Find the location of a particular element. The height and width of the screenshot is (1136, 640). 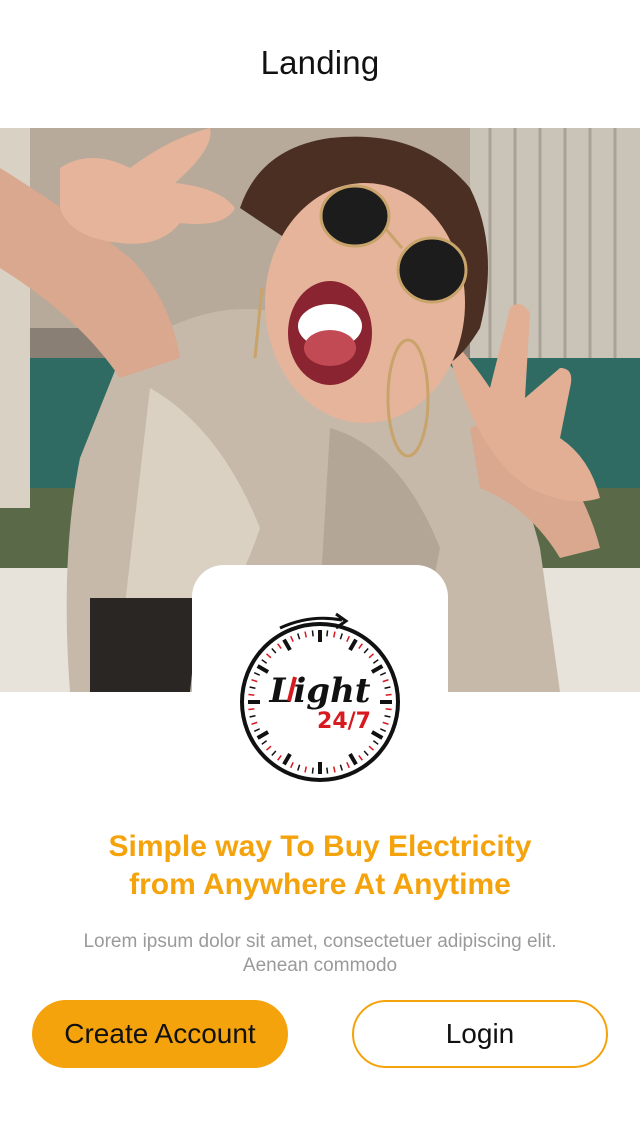

logo-hours: 24/7 is located at coordinates (344, 721).